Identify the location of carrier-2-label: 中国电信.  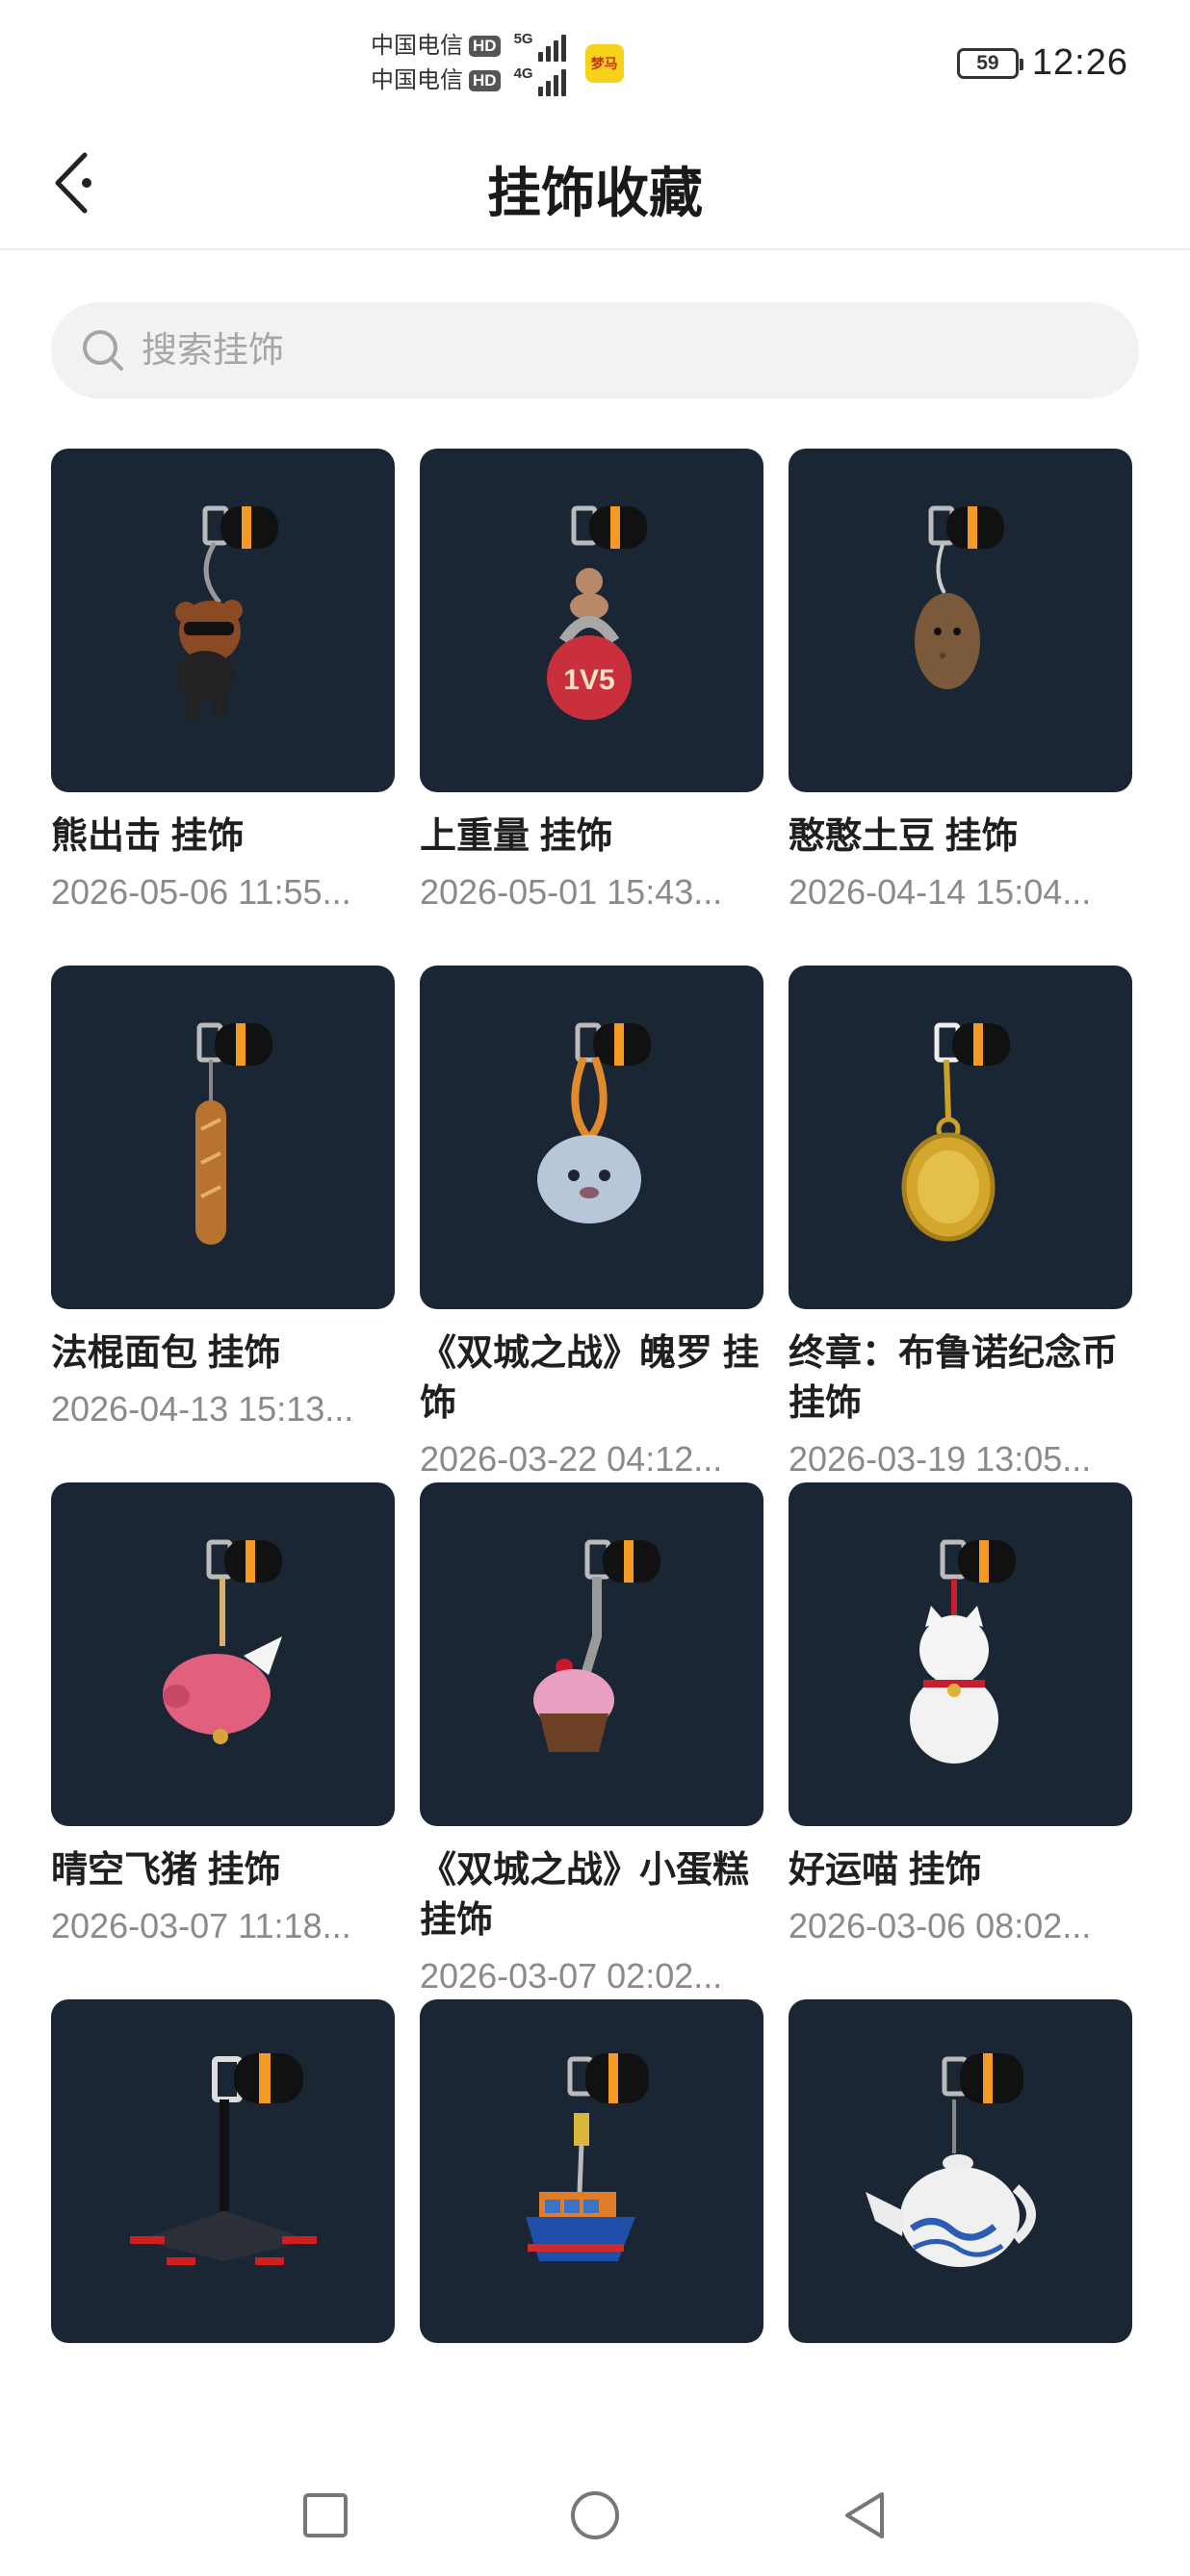
(417, 80).